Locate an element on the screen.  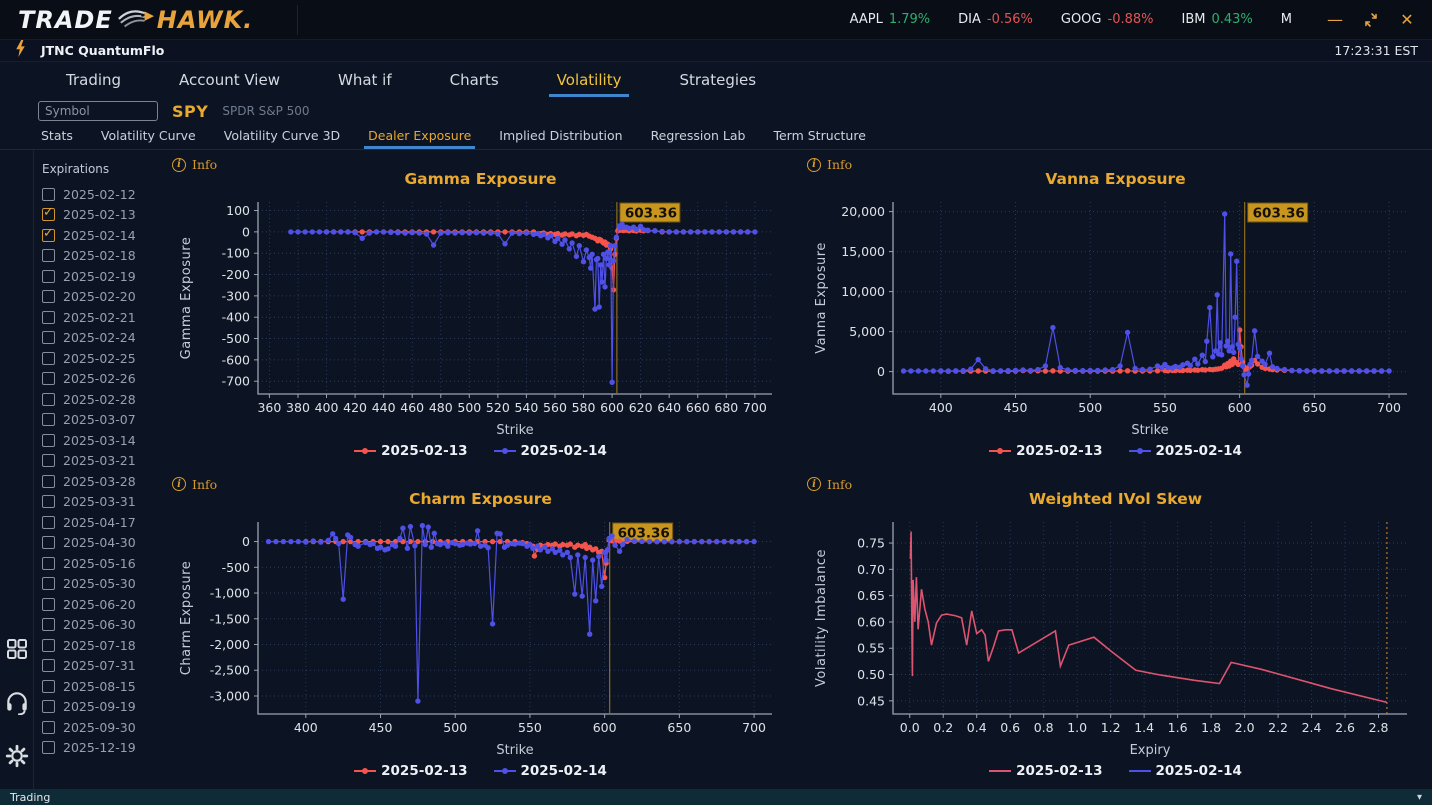
expiration-row: 2025-02-14 is located at coordinates (102, 235).